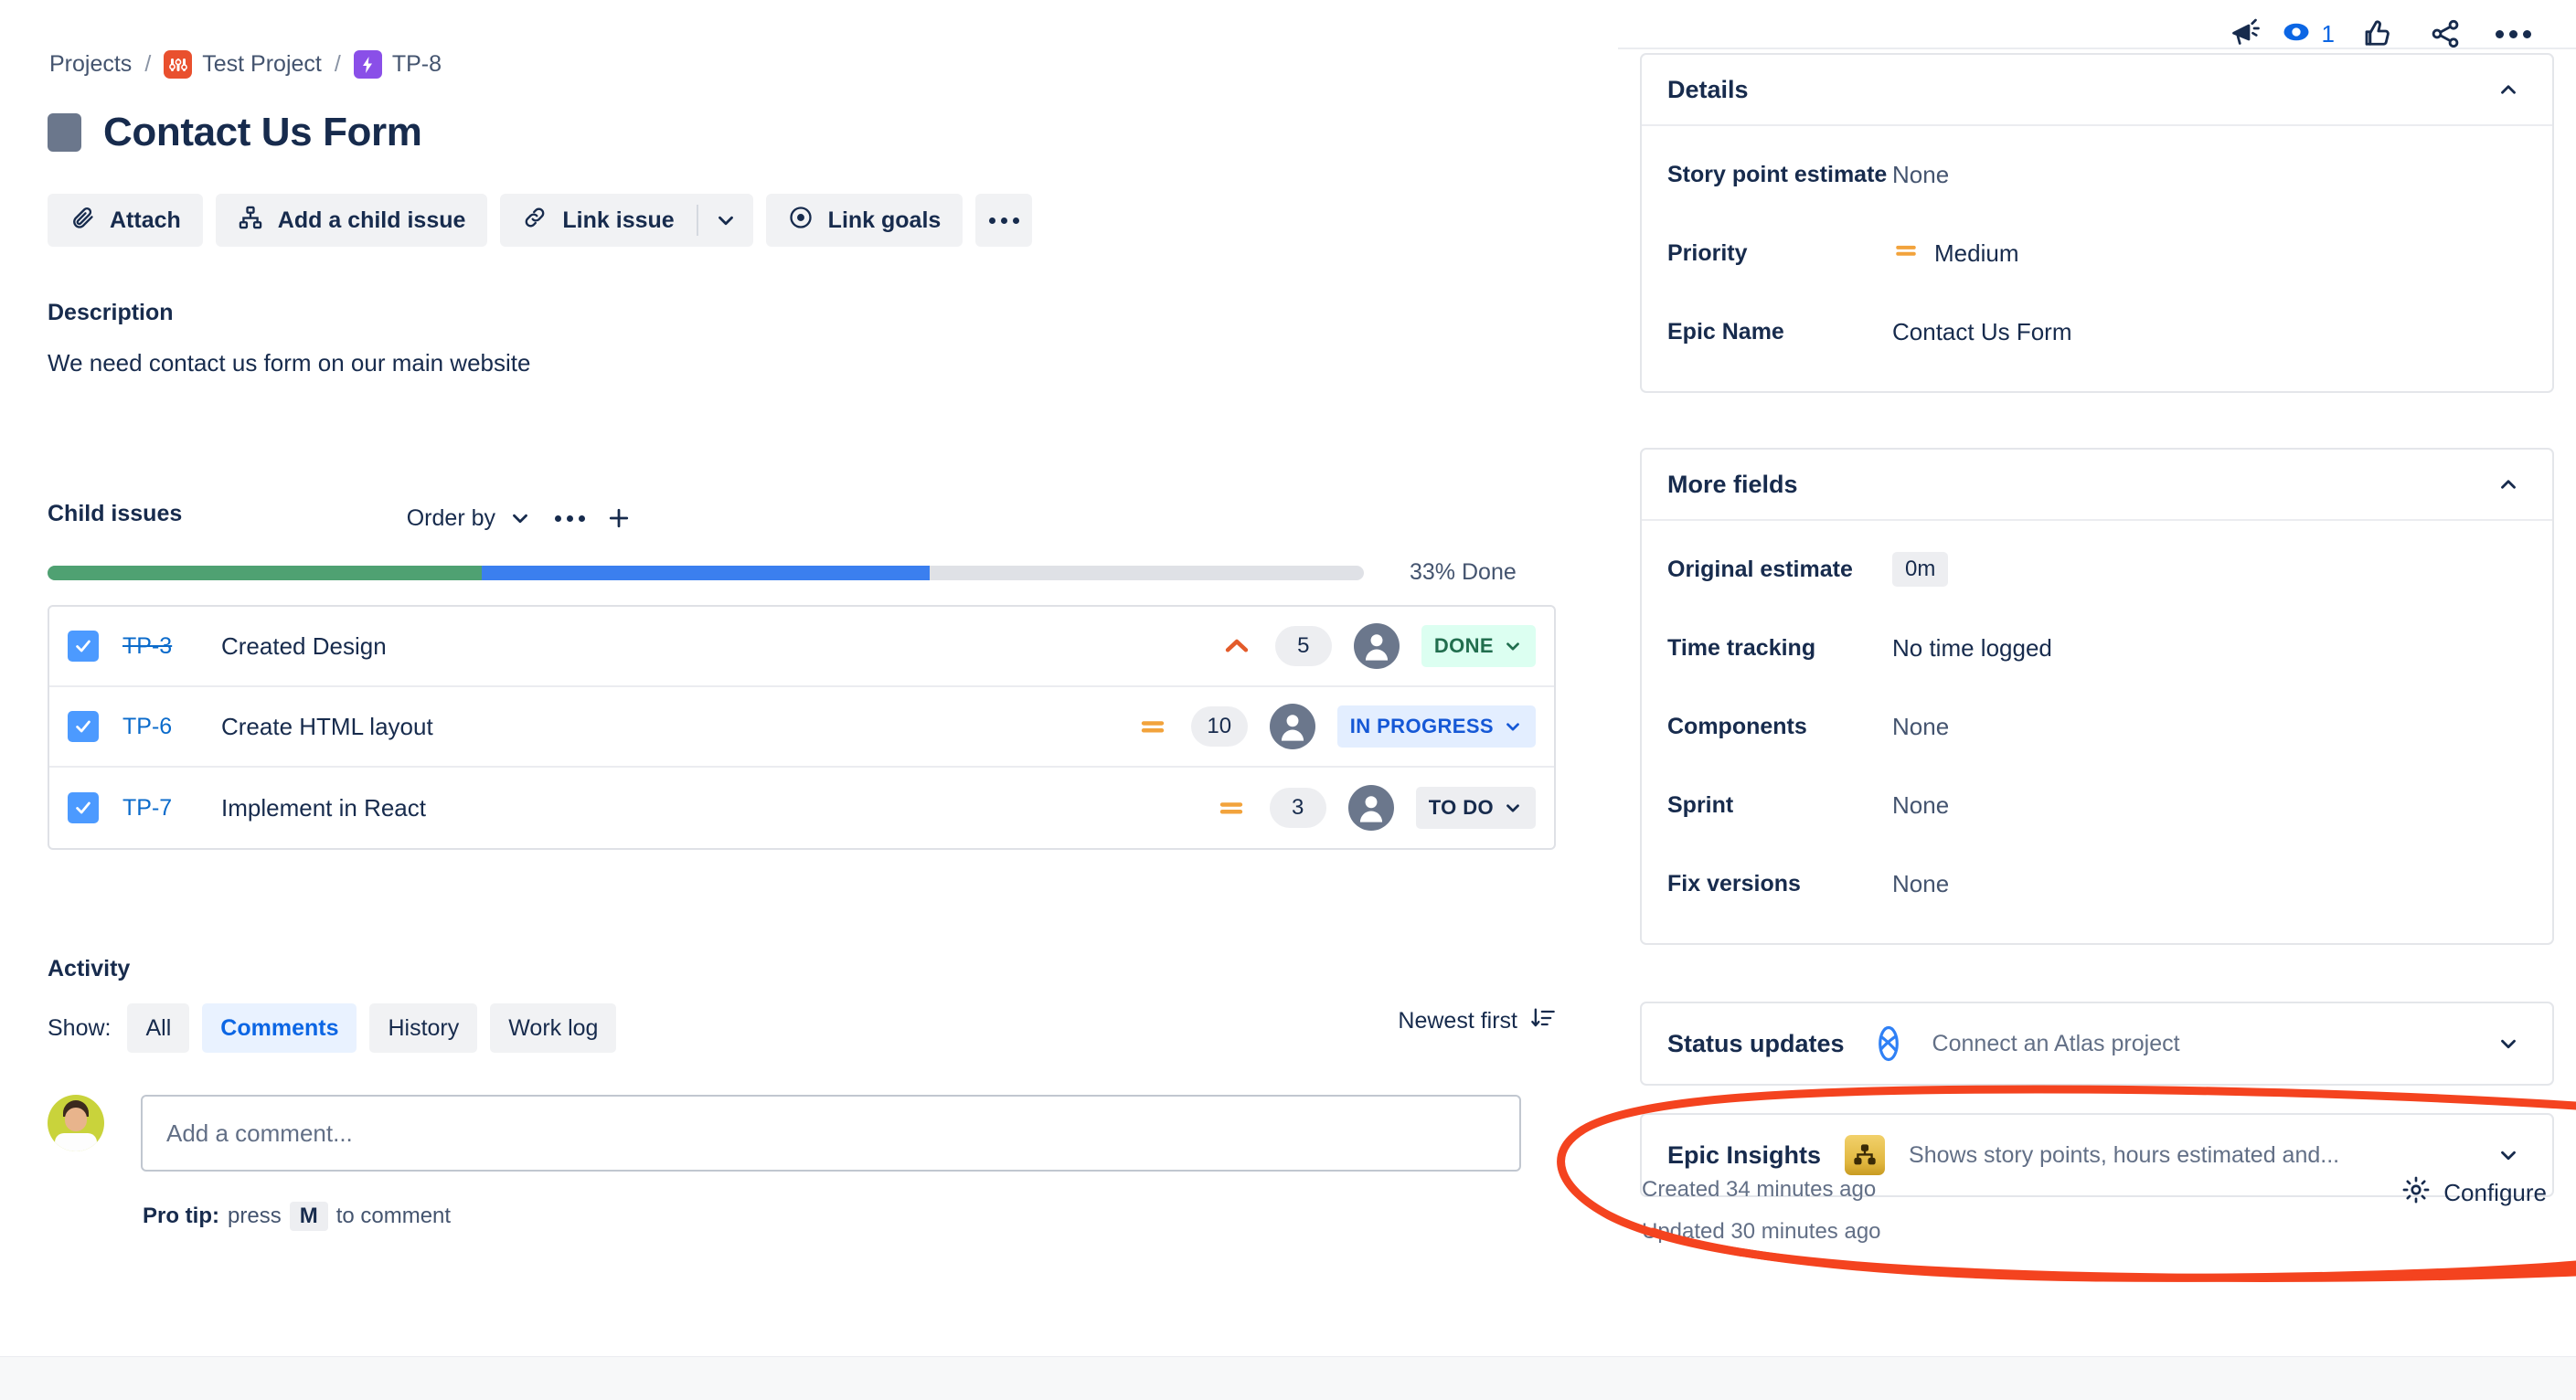 Image resolution: width=2576 pixels, height=1400 pixels. I want to click on attach-label: Attach, so click(145, 220).